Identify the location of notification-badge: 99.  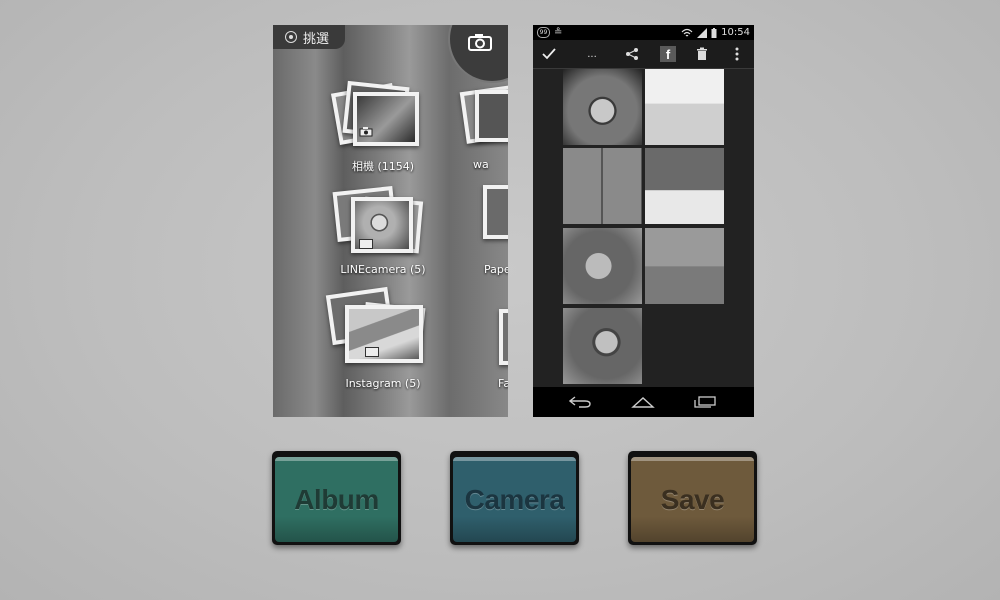
(543, 32).